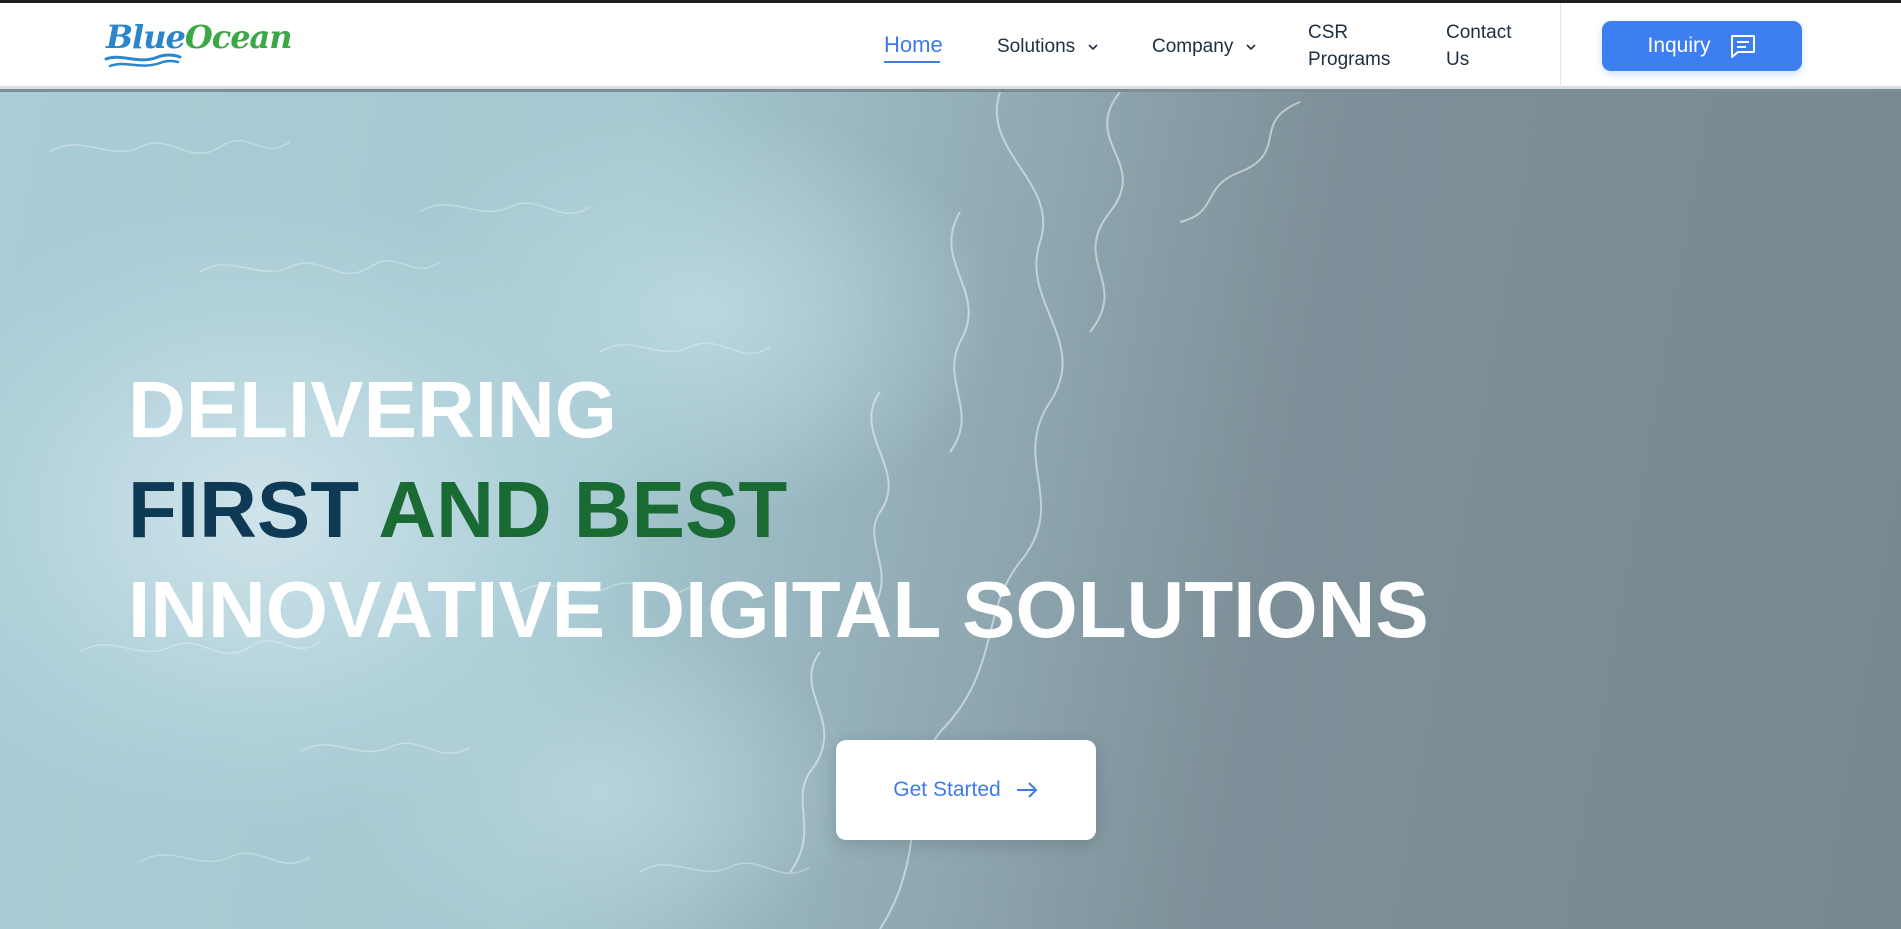 This screenshot has width=1901, height=929. I want to click on nav-solutions: Solutions, so click(1048, 46).